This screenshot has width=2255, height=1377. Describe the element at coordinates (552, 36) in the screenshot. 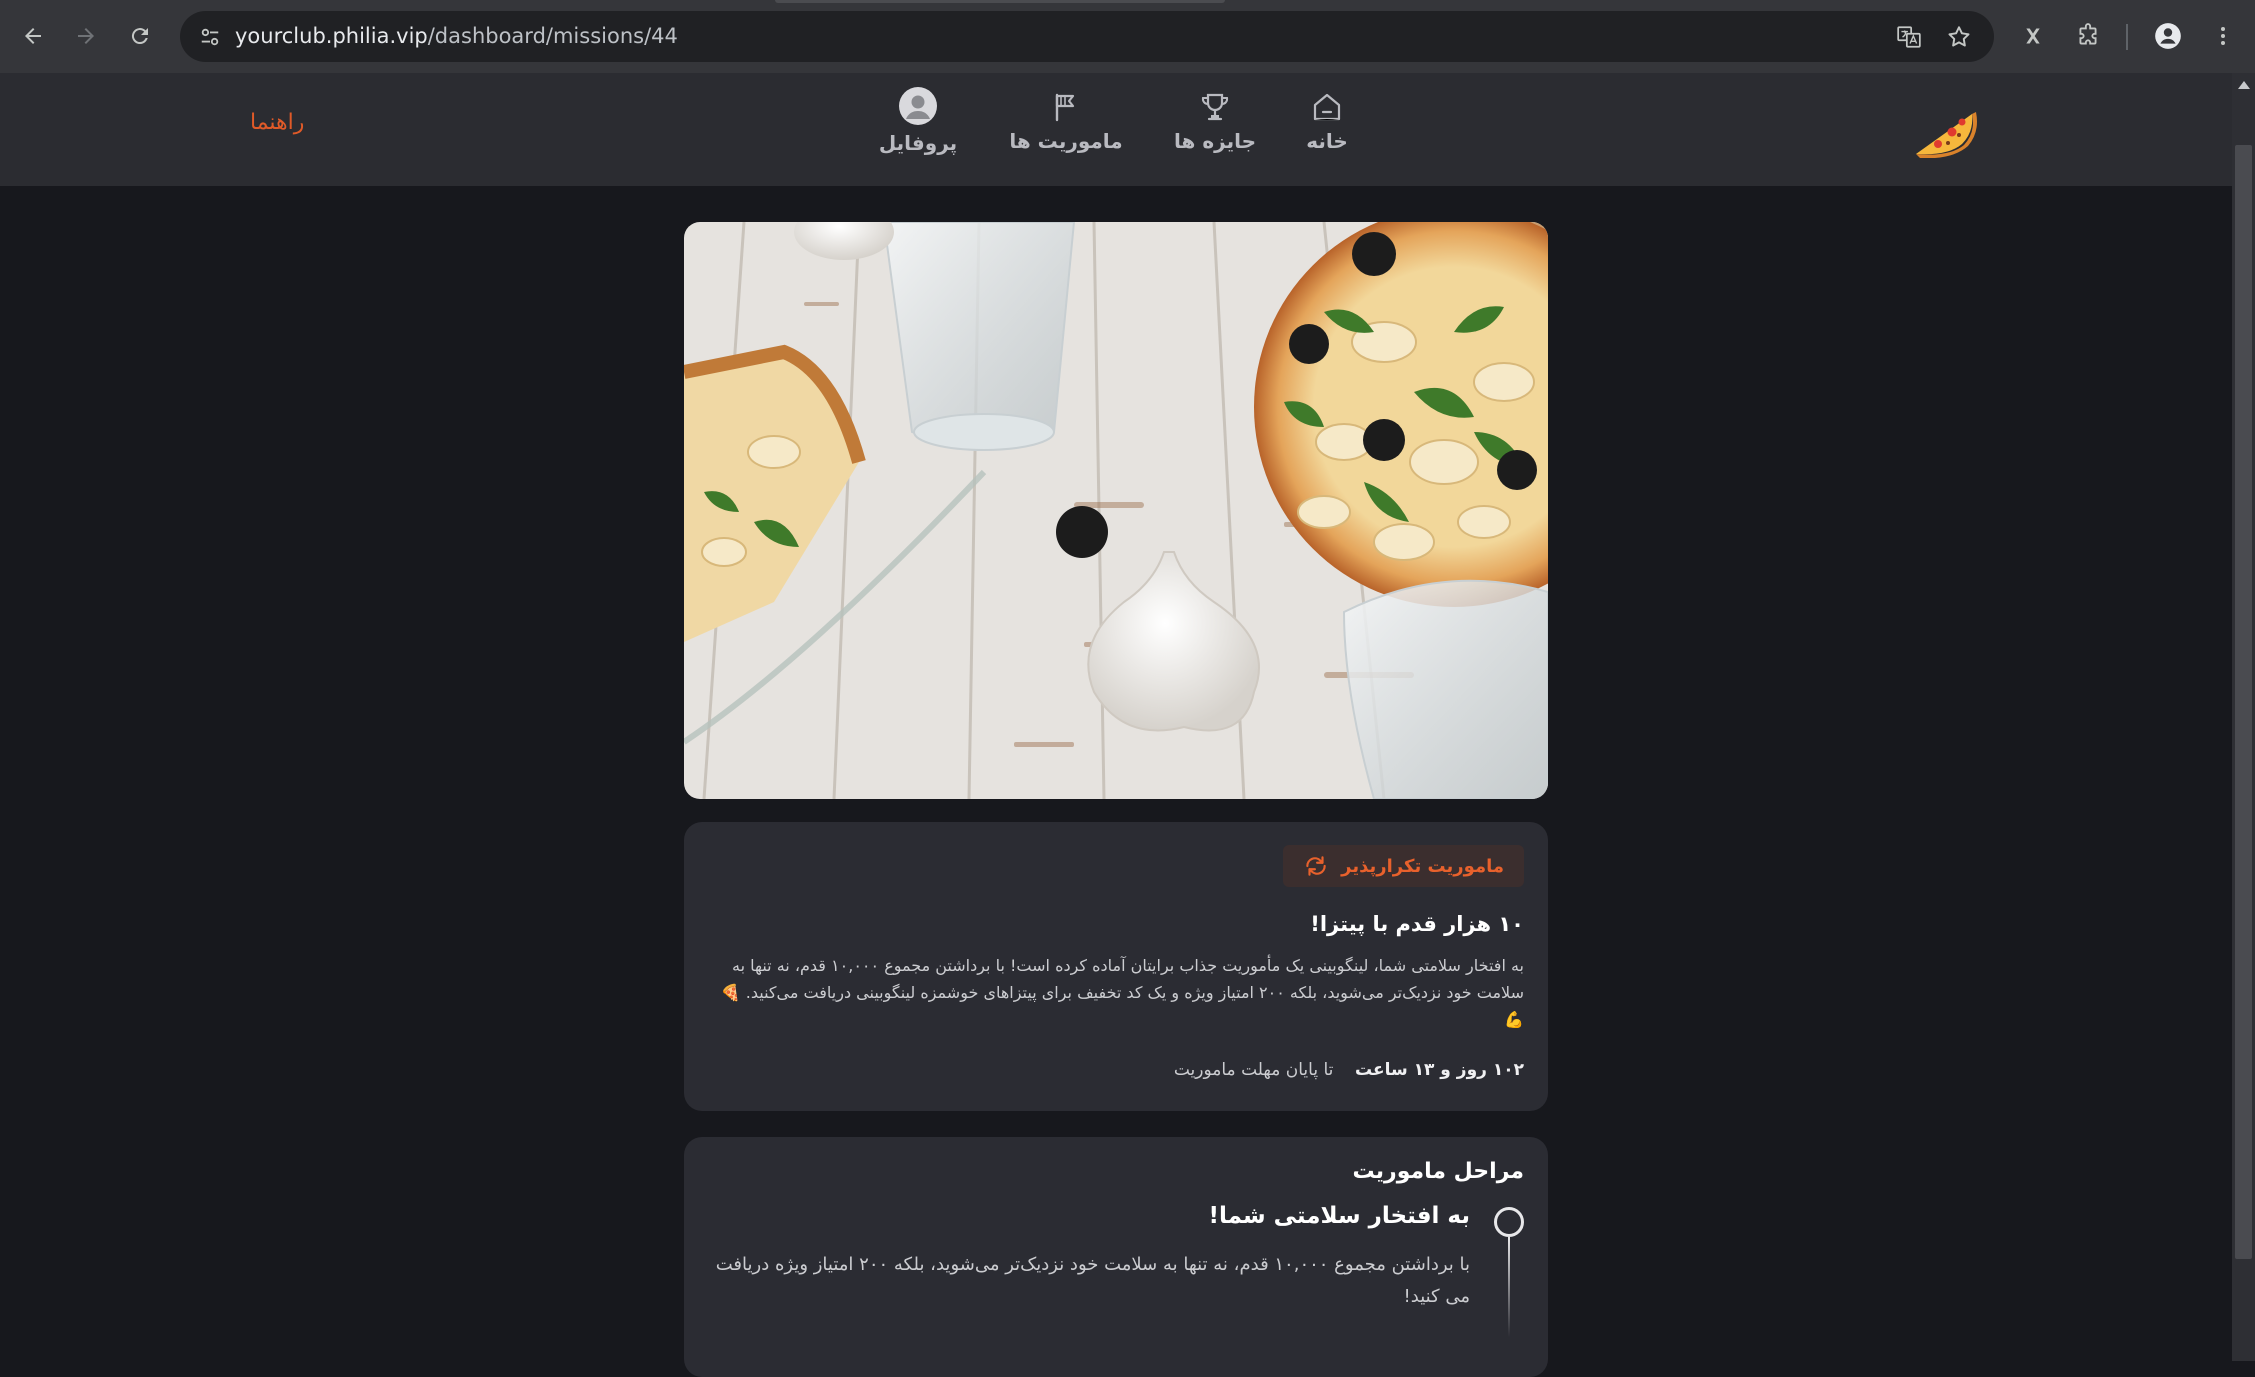

I see `url-path: /dashboard/missions/44` at that location.